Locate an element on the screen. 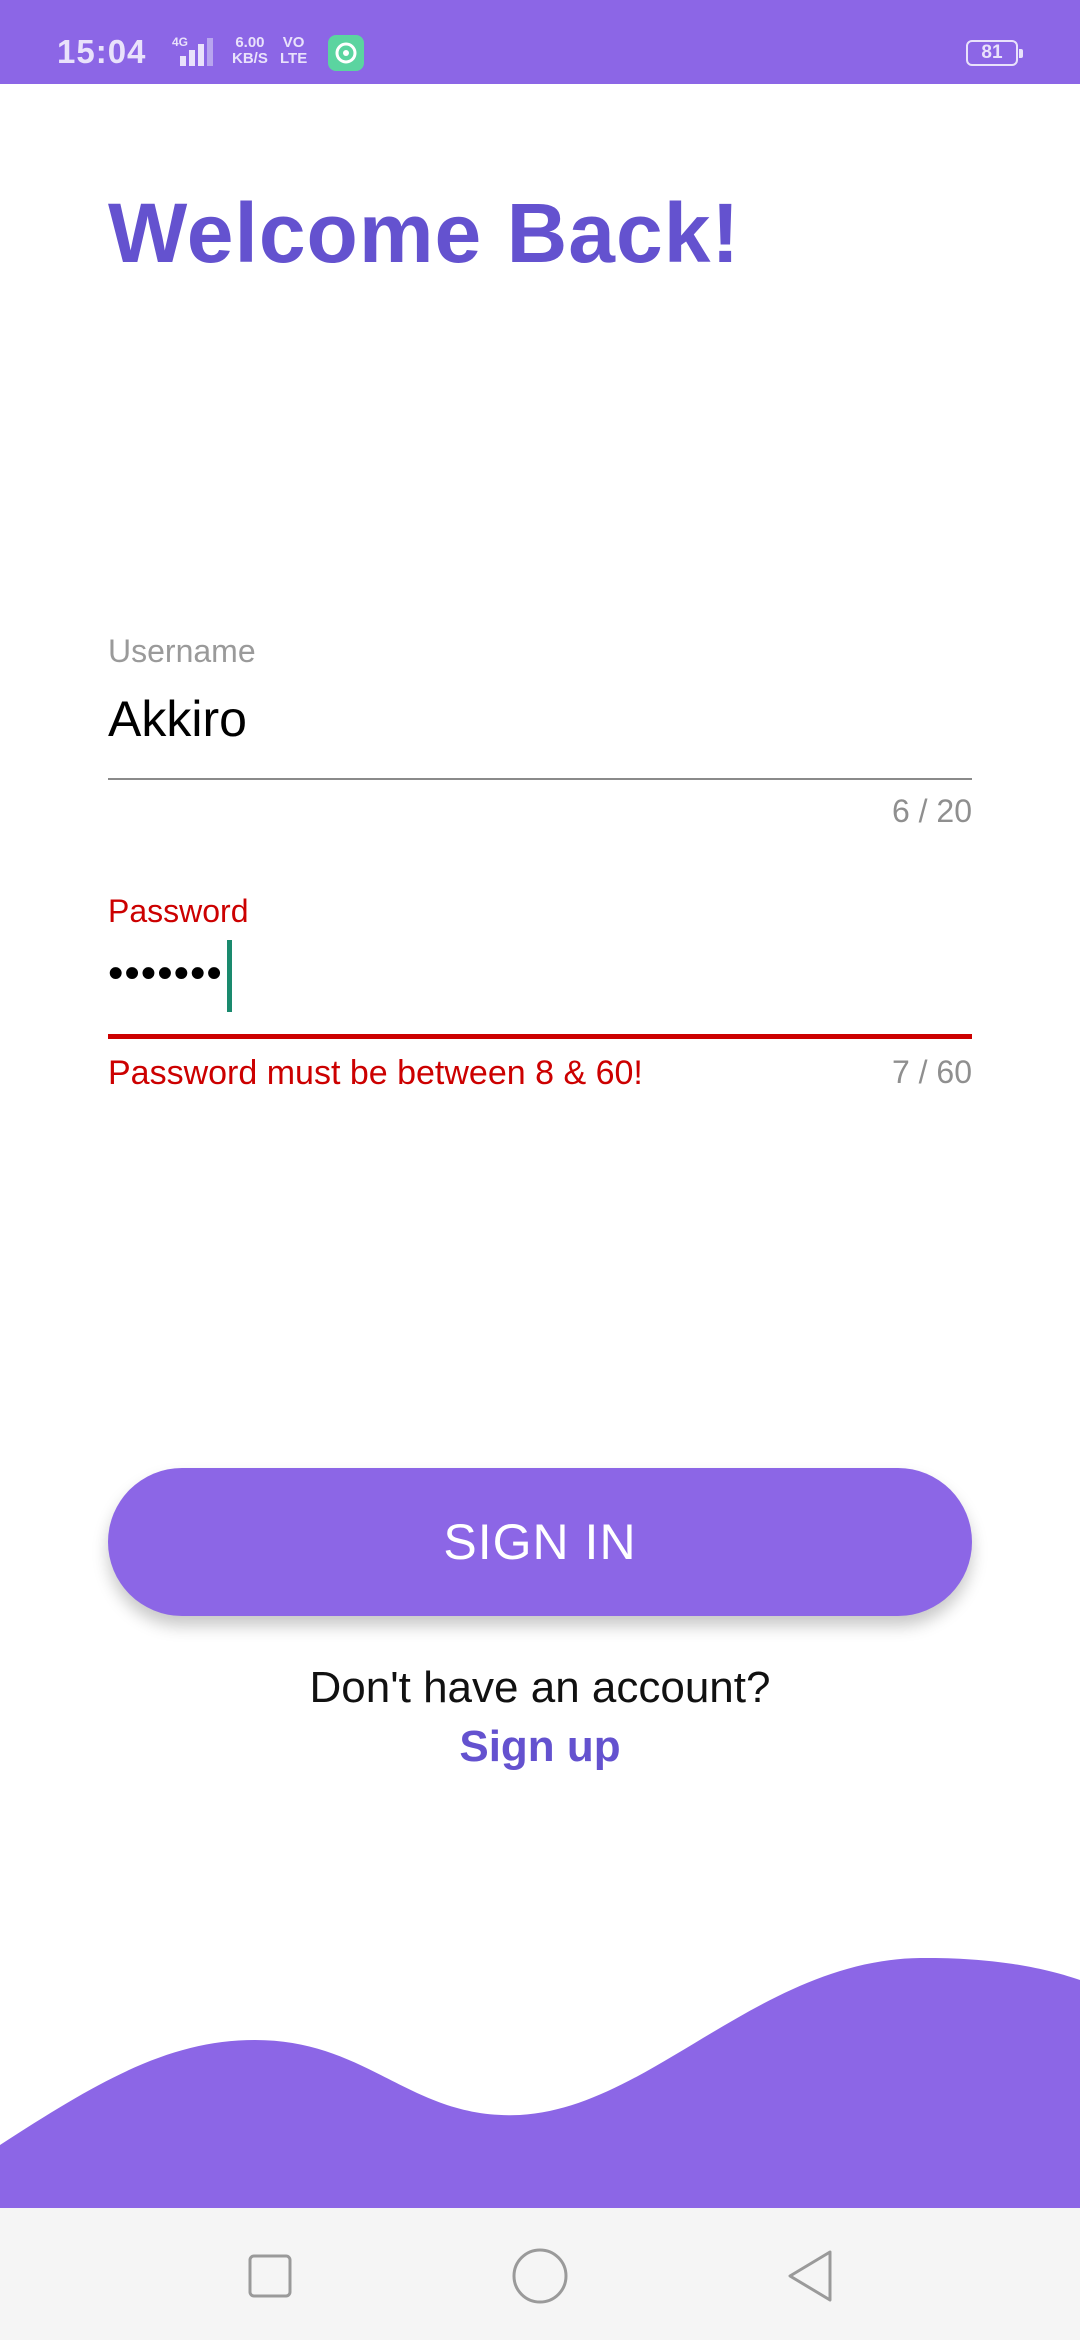 The height and width of the screenshot is (2340, 1080). username-counter: 6 / 20 is located at coordinates (931, 811).